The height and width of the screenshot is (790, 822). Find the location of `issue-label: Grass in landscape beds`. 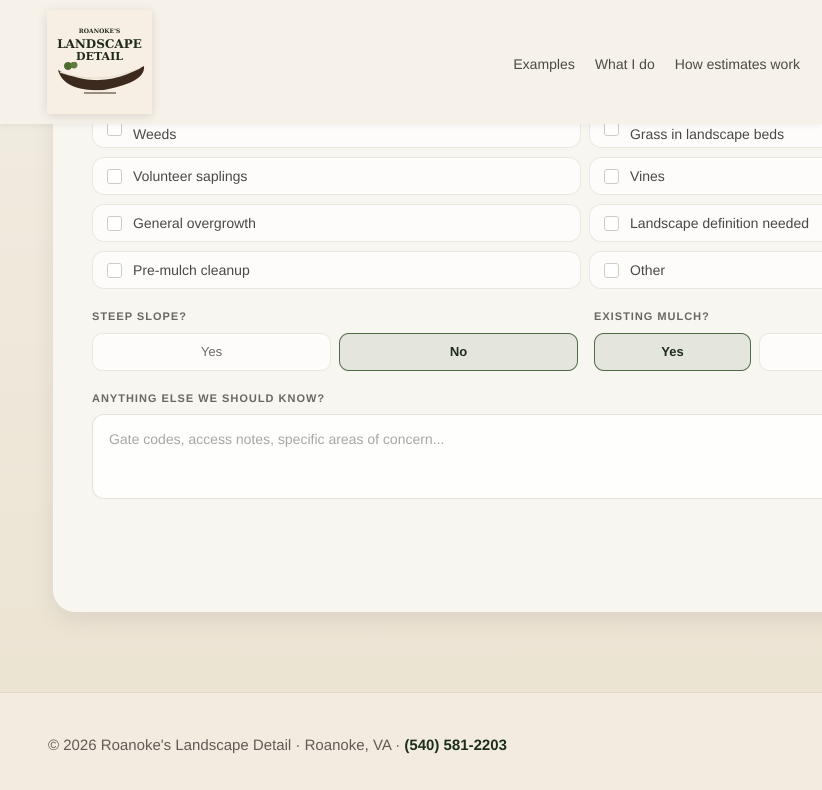

issue-label: Grass in landscape beds is located at coordinates (707, 134).